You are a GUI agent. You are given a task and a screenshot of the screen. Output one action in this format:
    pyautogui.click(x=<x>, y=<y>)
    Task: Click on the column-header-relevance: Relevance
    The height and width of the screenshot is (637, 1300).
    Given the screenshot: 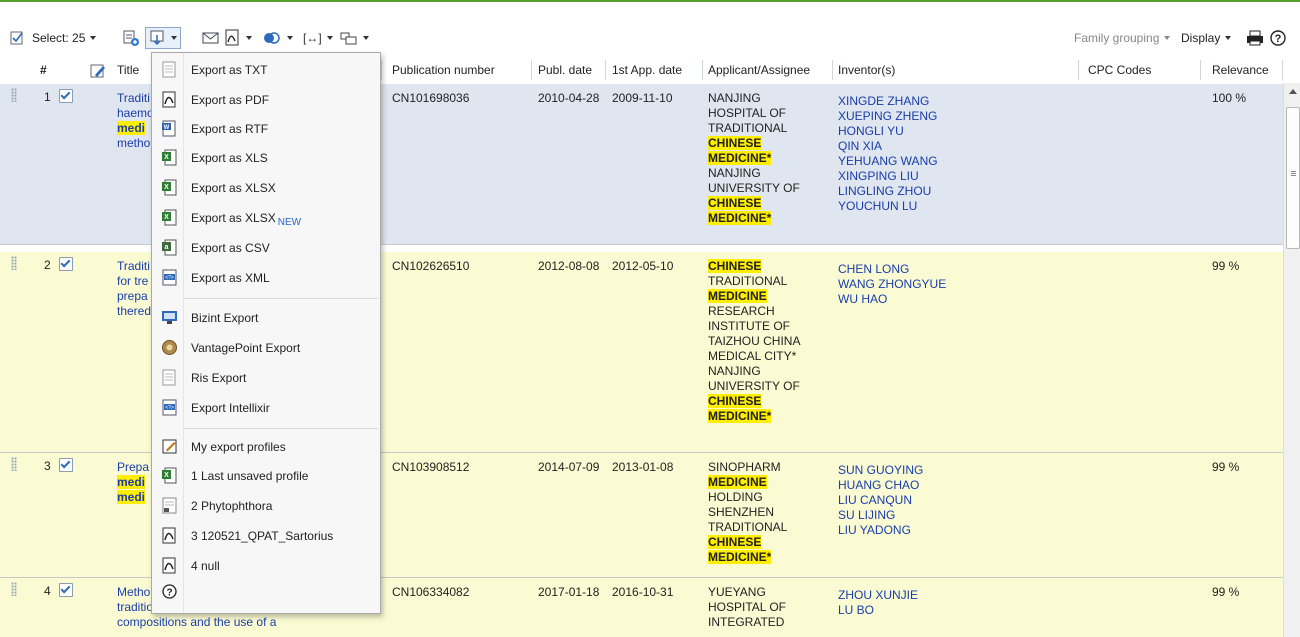 What is the action you would take?
    pyautogui.click(x=1240, y=70)
    